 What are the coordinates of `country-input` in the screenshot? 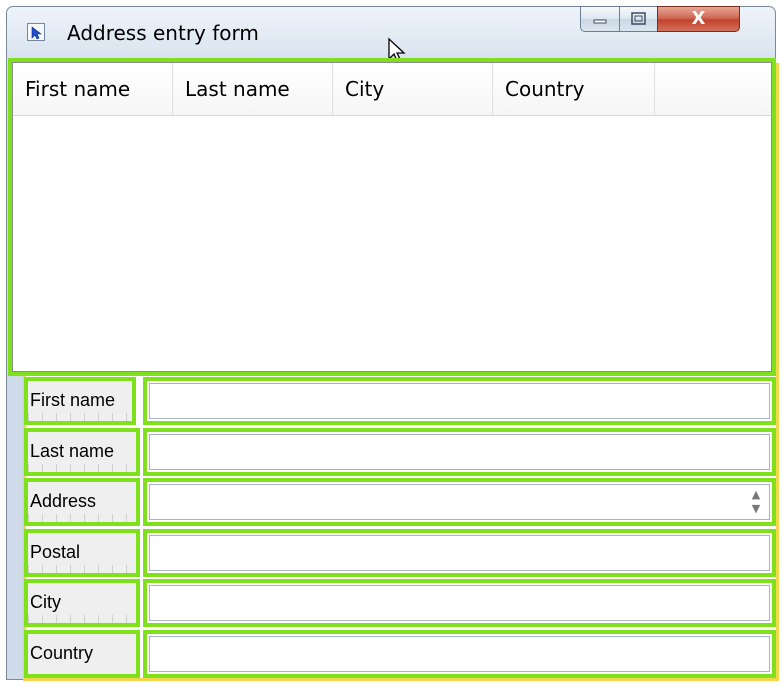 It's located at (459, 654).